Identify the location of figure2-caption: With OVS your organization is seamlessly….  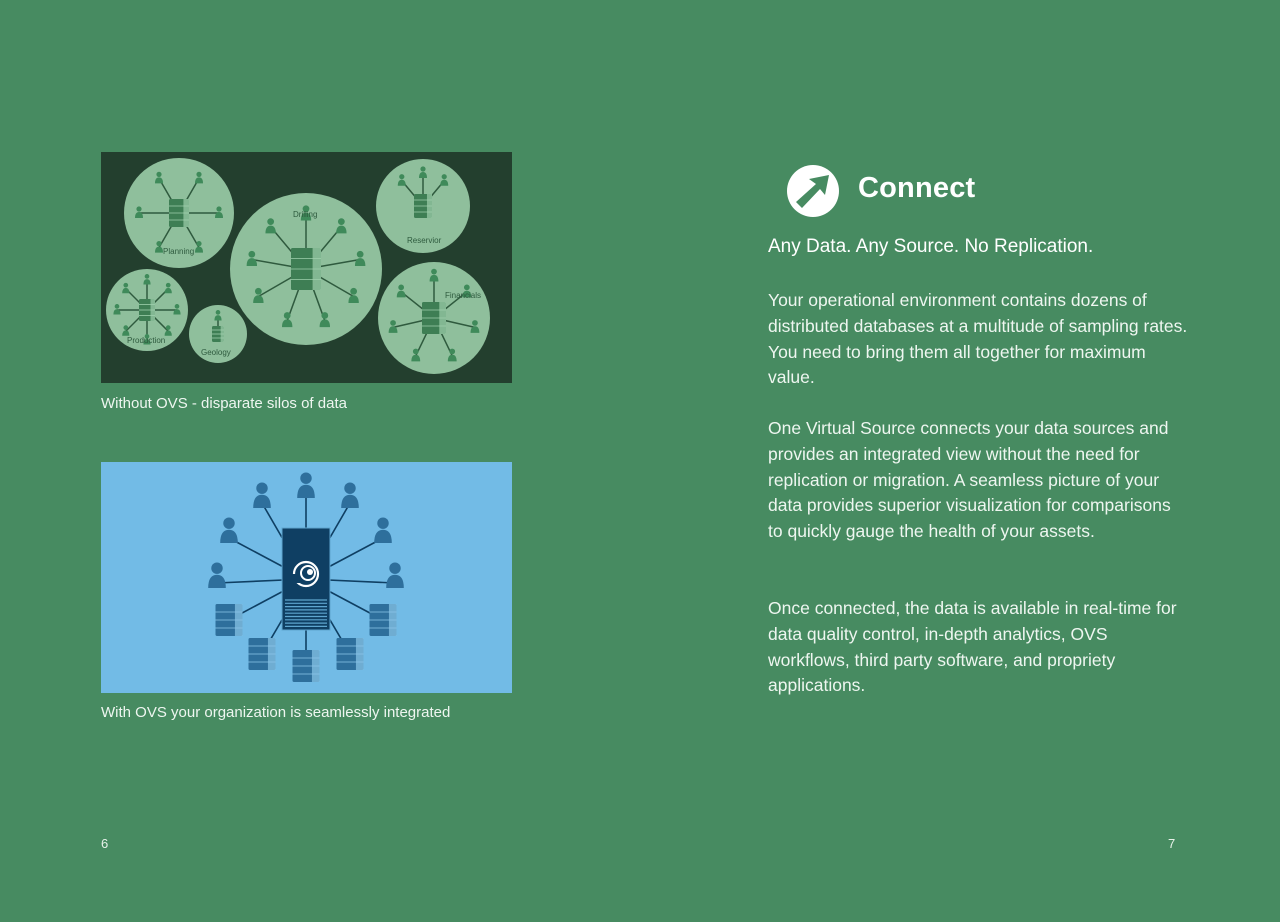
(276, 712).